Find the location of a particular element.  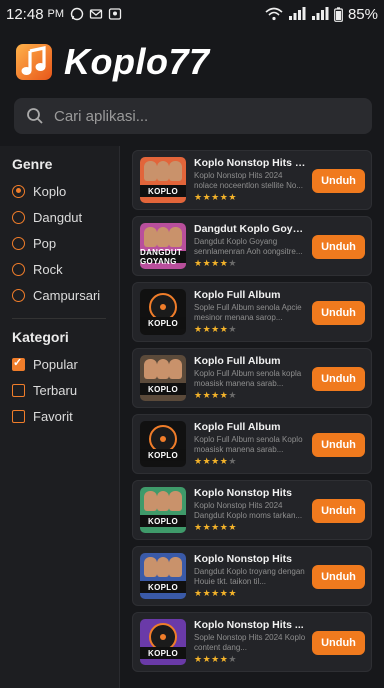

app-title: Koplo77 is located at coordinates (137, 61).